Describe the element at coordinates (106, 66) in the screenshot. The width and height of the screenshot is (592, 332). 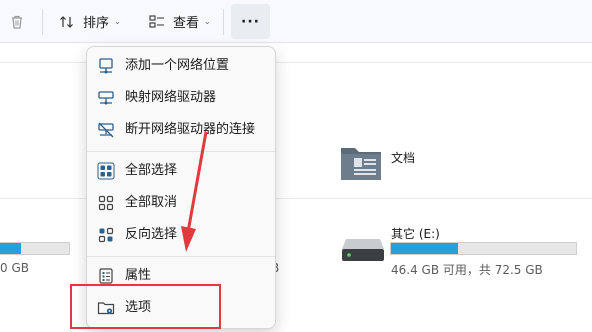
I see `add-network-location-icon` at that location.